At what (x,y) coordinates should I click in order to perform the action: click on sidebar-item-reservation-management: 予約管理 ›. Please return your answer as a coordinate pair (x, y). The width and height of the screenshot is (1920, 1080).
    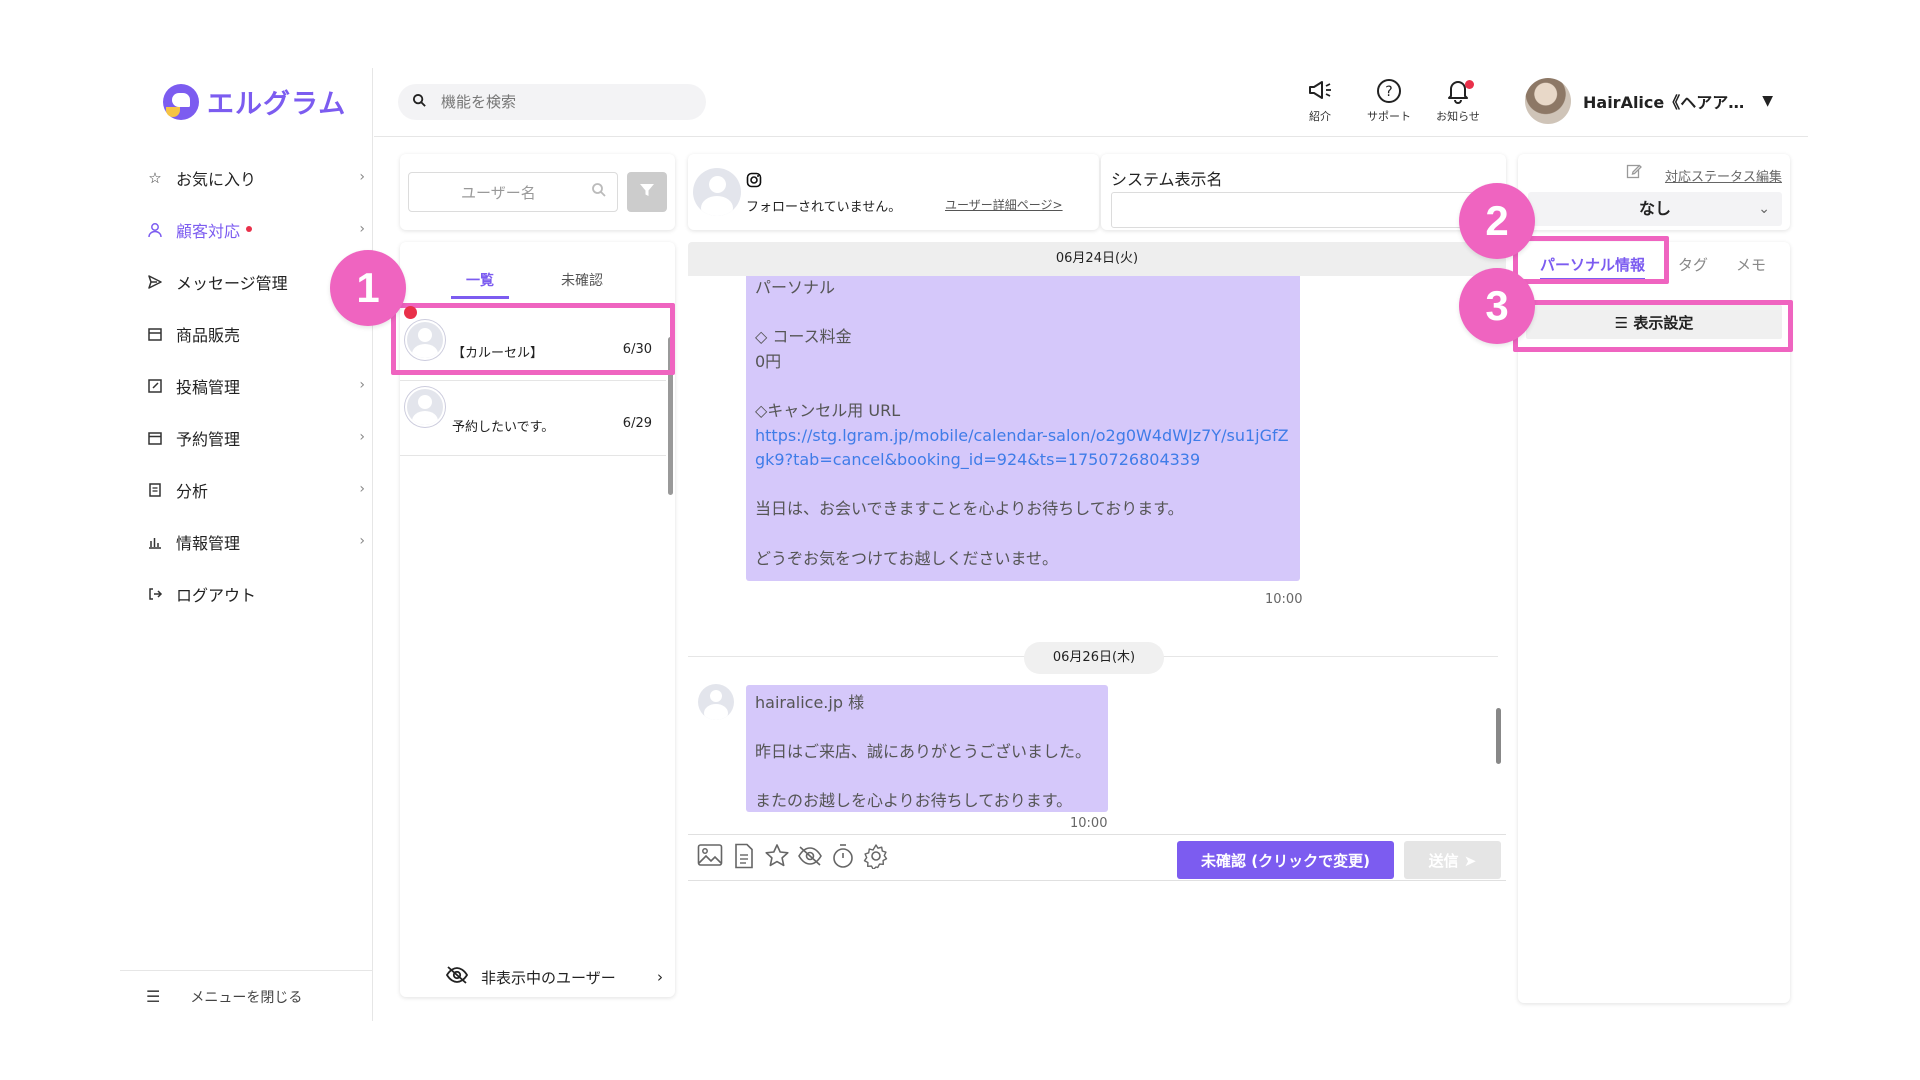
    Looking at the image, I should click on (252, 438).